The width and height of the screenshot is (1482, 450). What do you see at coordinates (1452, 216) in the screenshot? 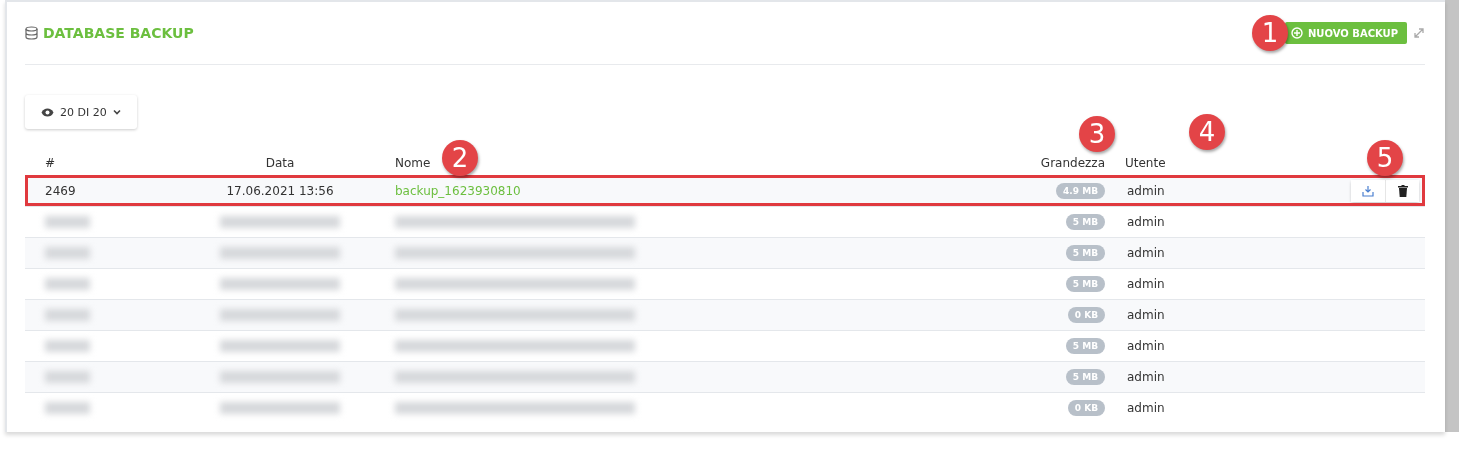
I see `scrollbar` at bounding box center [1452, 216].